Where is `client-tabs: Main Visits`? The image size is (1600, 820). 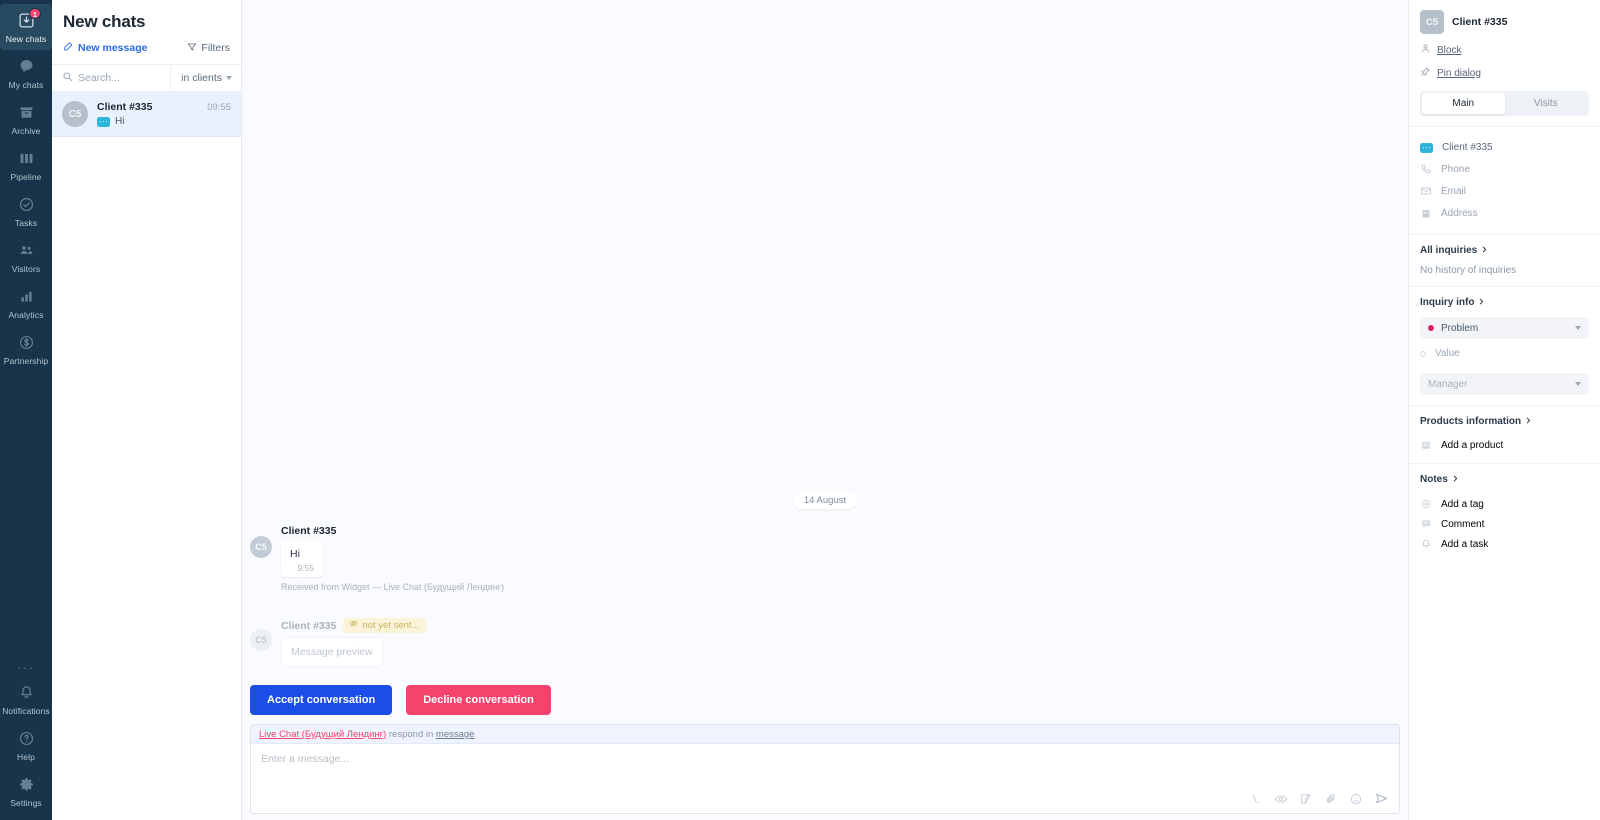
client-tabs: Main Visits is located at coordinates (1504, 103).